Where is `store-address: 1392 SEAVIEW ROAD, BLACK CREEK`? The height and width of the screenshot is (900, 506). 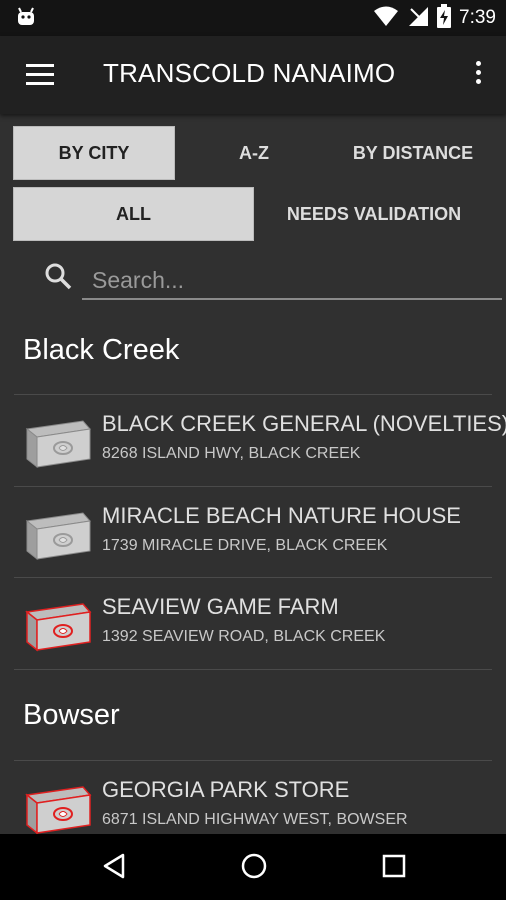
store-address: 1392 SEAVIEW ROAD, BLACK CREEK is located at coordinates (244, 636).